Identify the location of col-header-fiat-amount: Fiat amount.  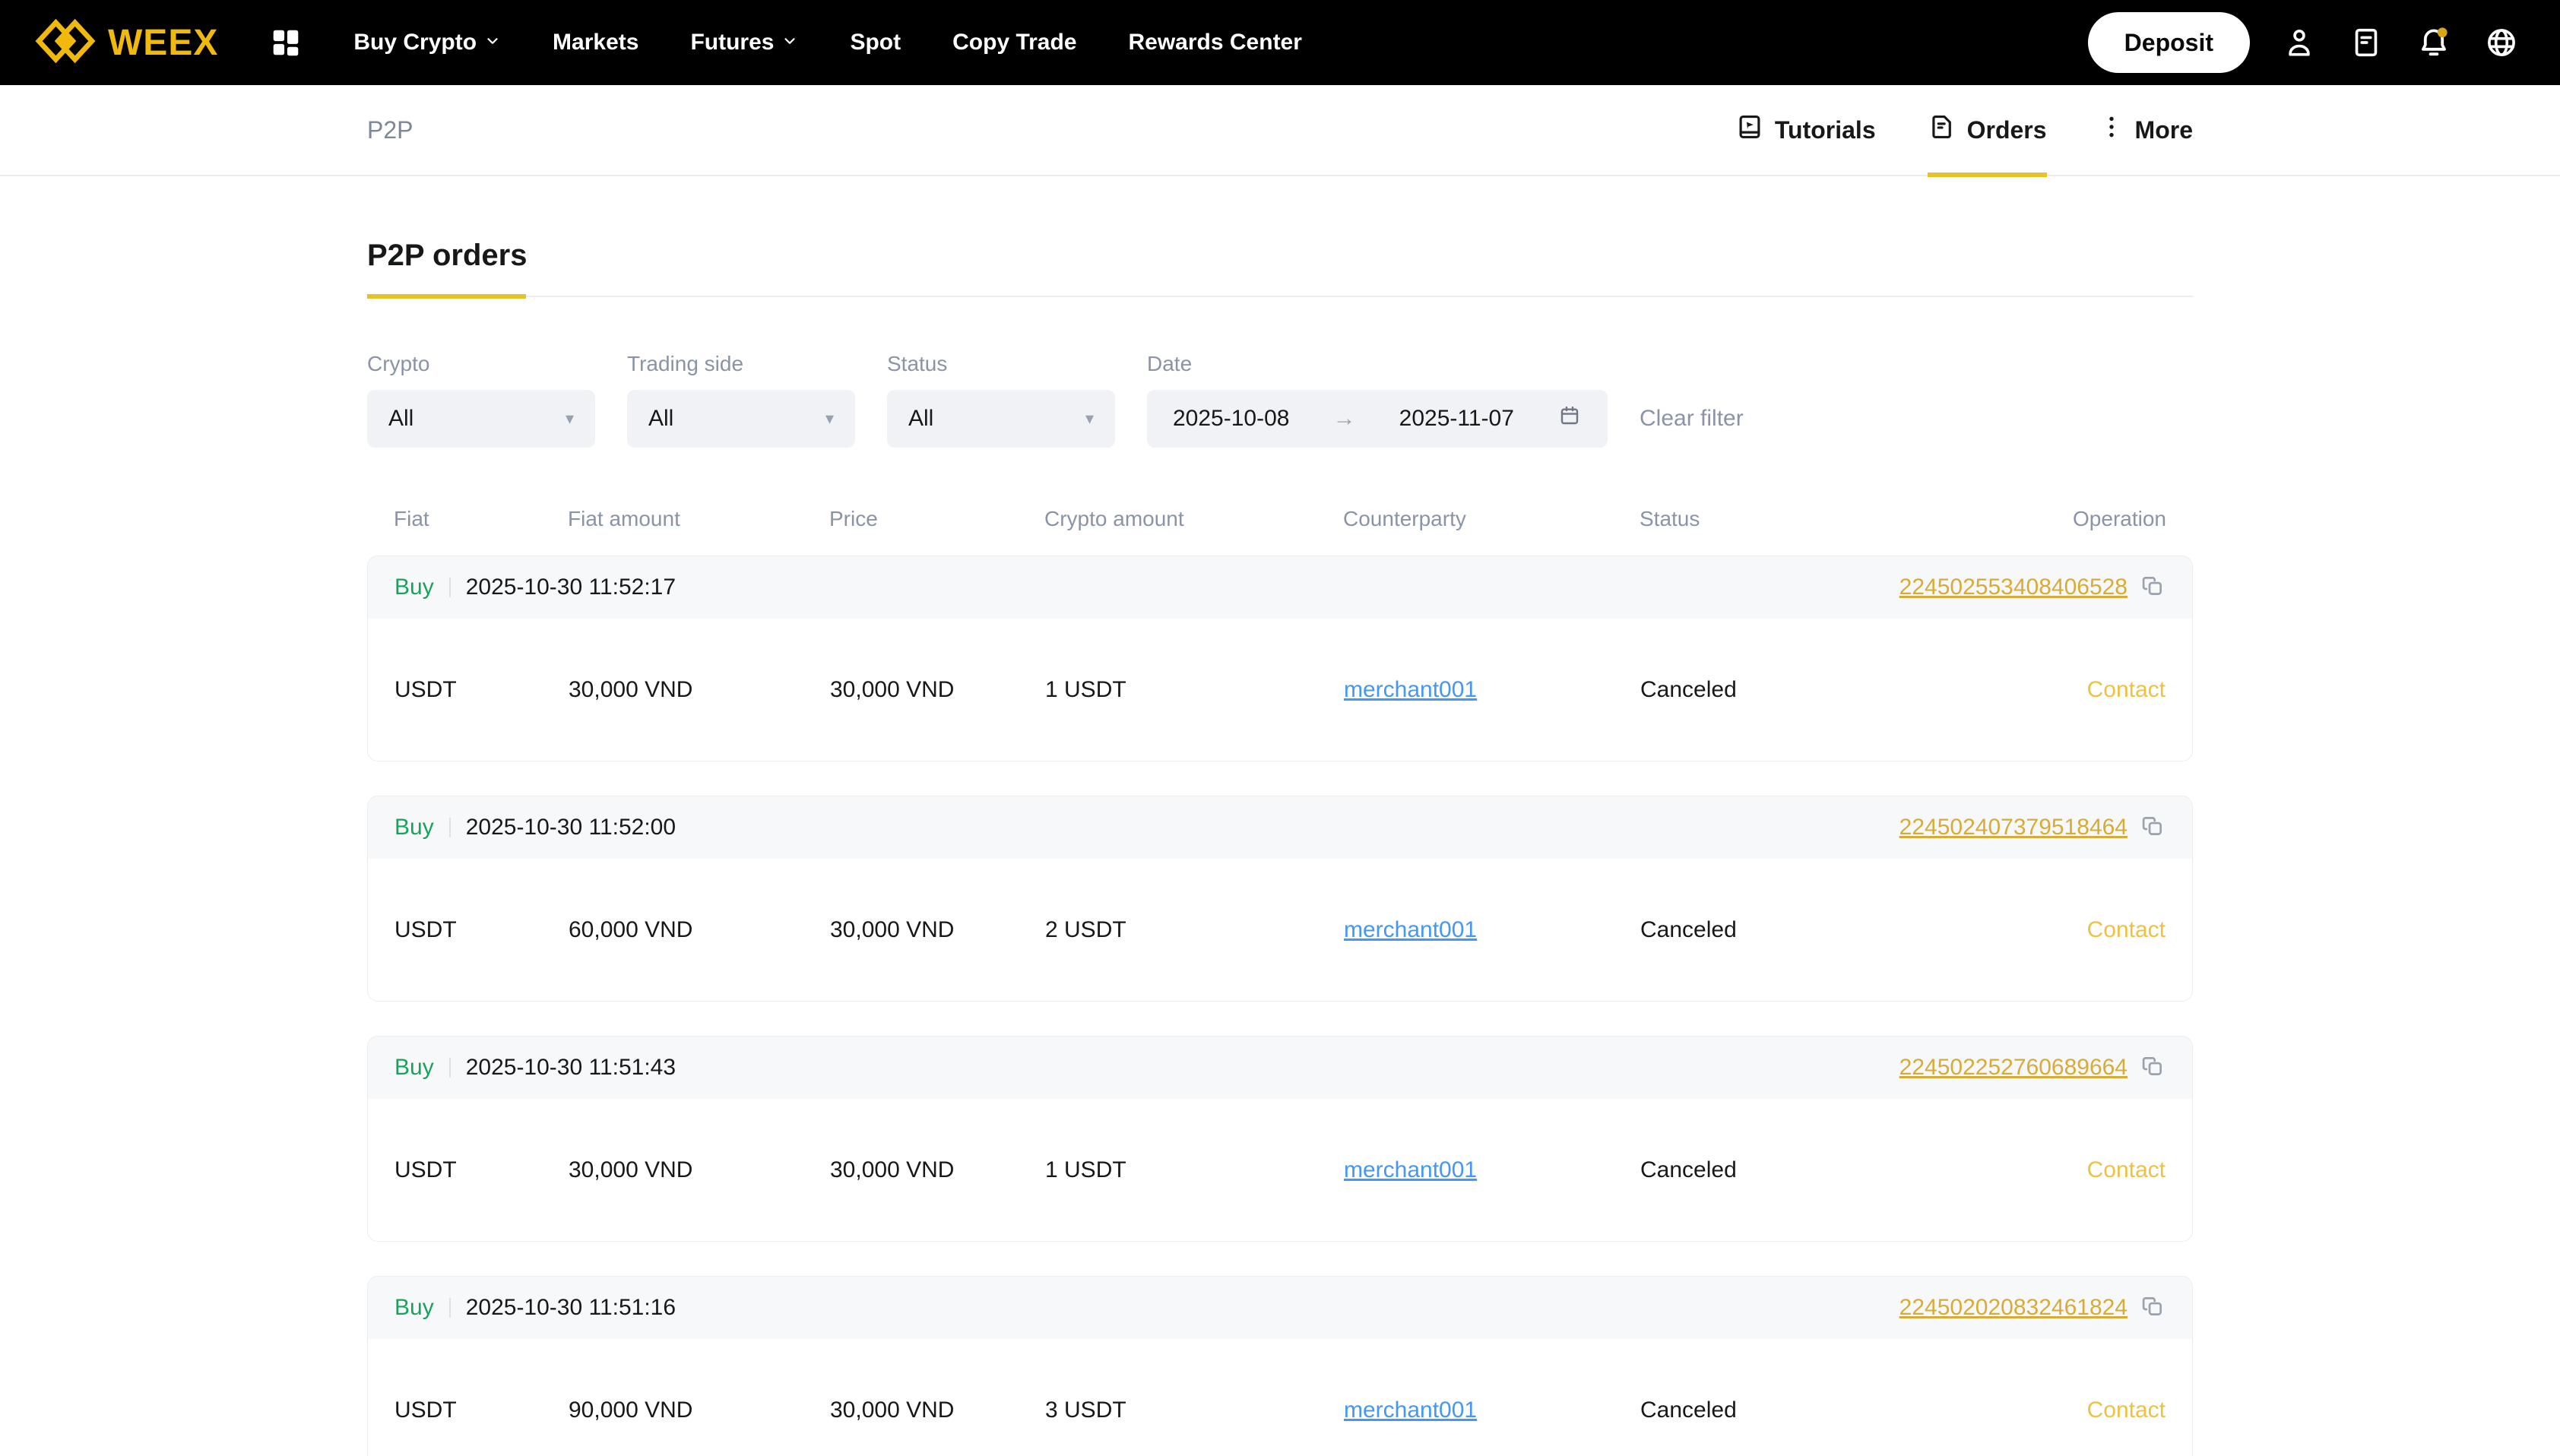
(624, 518).